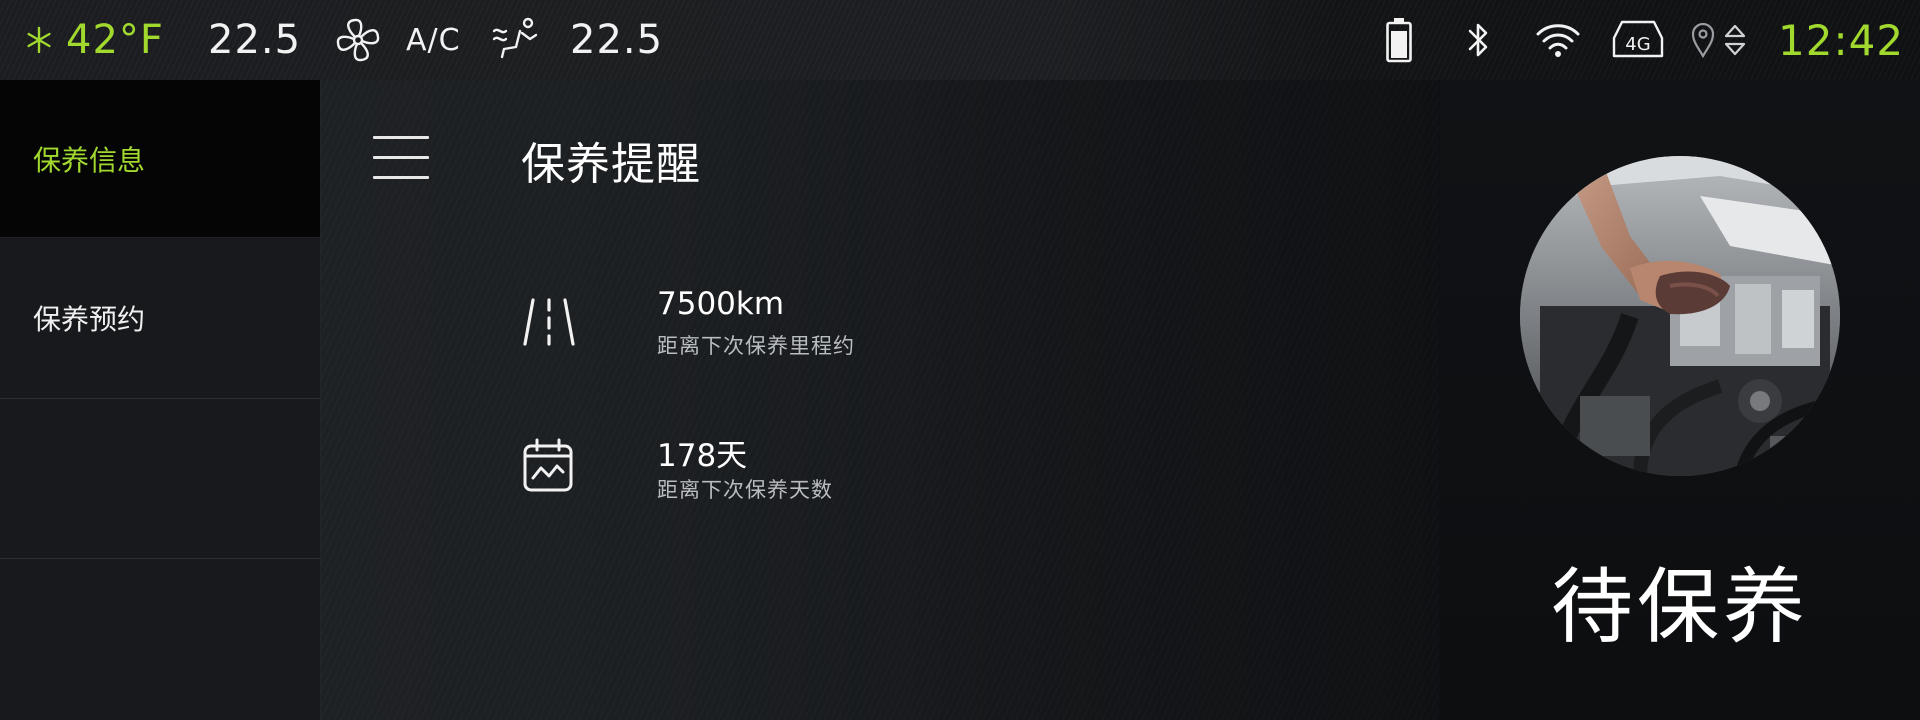  What do you see at coordinates (401, 158) in the screenshot?
I see `hamburger-menu-icon` at bounding box center [401, 158].